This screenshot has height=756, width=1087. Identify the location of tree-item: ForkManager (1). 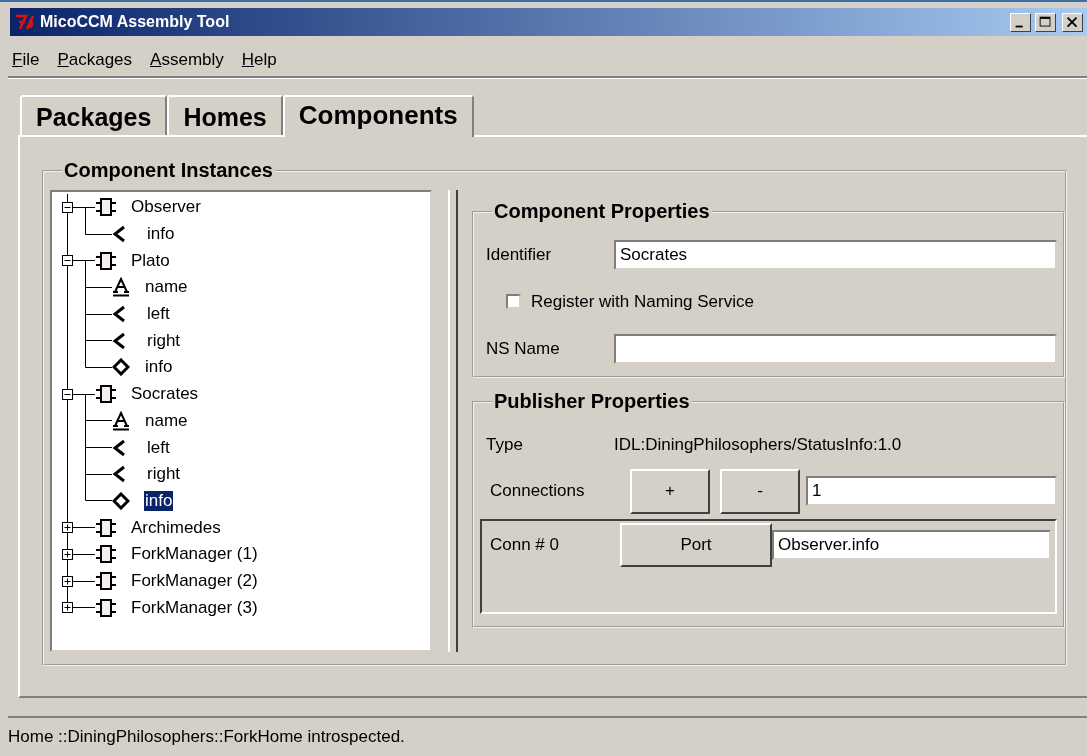
(194, 554).